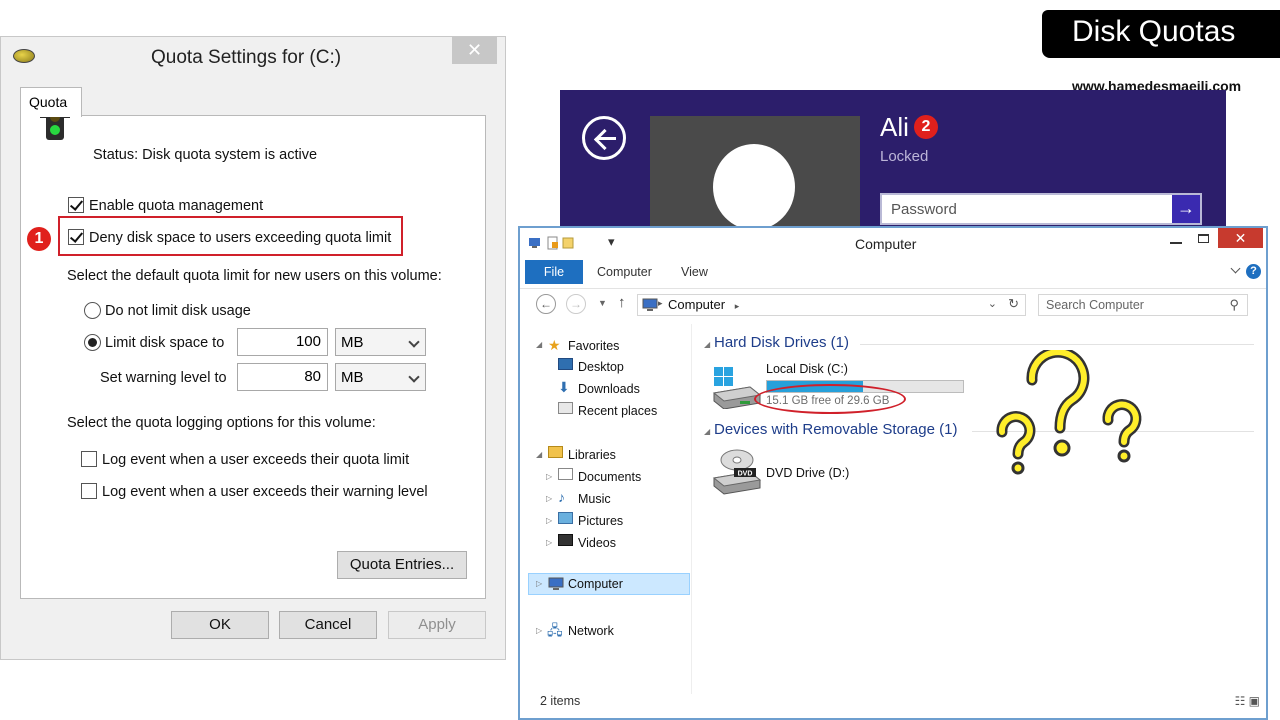  Describe the element at coordinates (1240, 238) in the screenshot. I see `explorer-close-button: ✕` at that location.